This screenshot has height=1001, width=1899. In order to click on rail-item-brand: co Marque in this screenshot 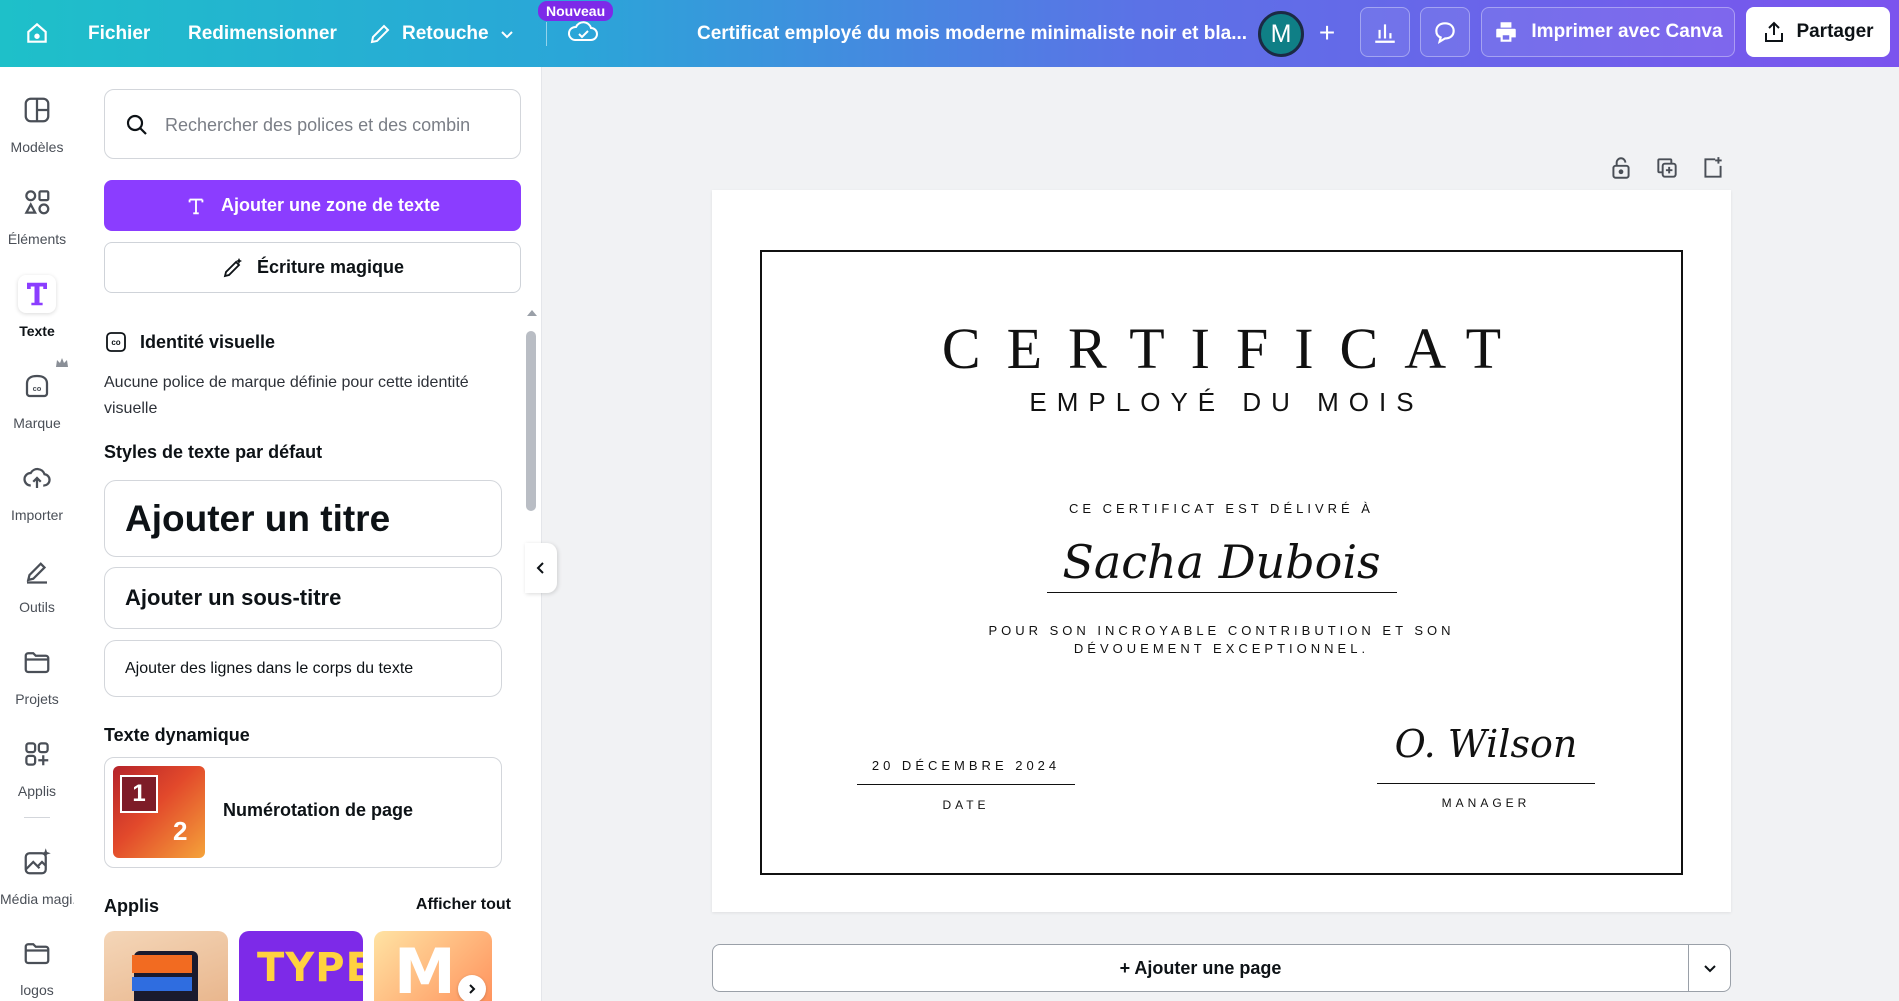, I will do `click(37, 387)`.